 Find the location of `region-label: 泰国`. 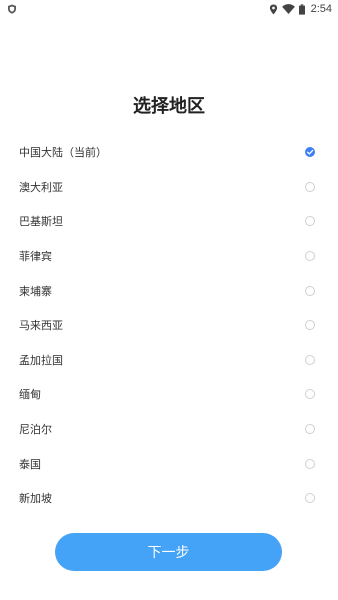

region-label: 泰国 is located at coordinates (30, 464).